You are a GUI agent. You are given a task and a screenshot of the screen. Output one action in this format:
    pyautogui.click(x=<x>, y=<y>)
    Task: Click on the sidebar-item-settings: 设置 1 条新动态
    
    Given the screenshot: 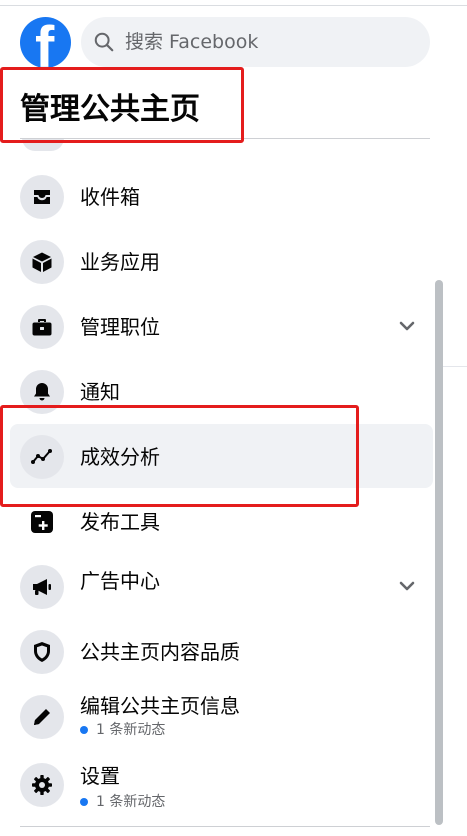 What is the action you would take?
    pyautogui.click(x=221, y=784)
    